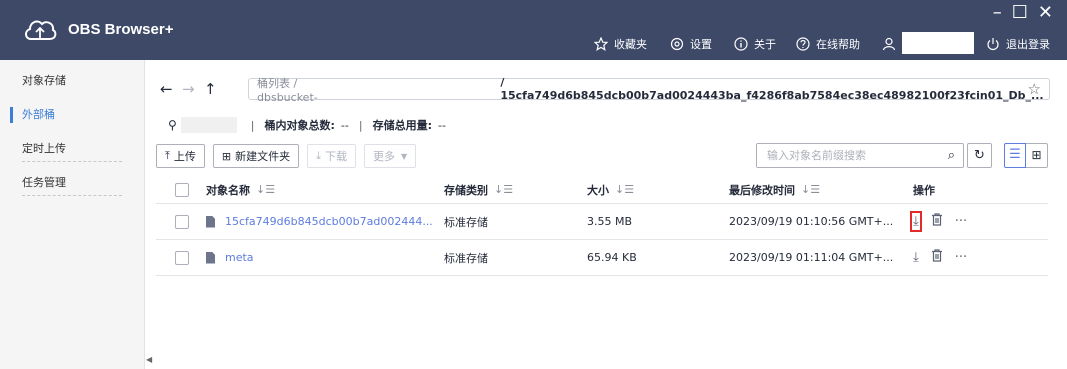 The image size is (1067, 369). What do you see at coordinates (430, 89) in the screenshot?
I see `bucket-name-mask` at bounding box center [430, 89].